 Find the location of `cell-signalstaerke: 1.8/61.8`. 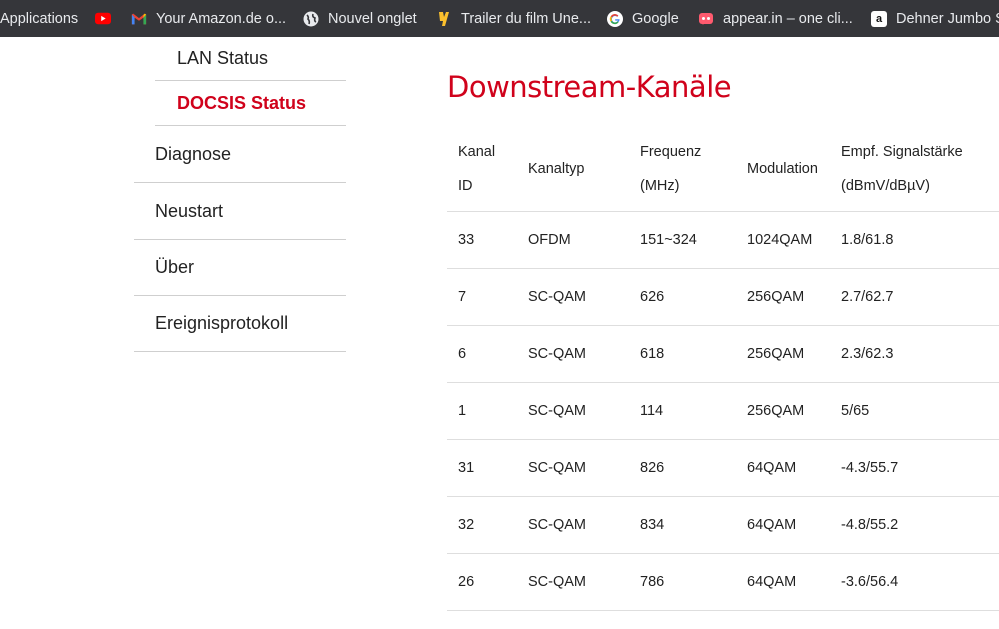

cell-signalstaerke: 1.8/61.8 is located at coordinates (914, 240).